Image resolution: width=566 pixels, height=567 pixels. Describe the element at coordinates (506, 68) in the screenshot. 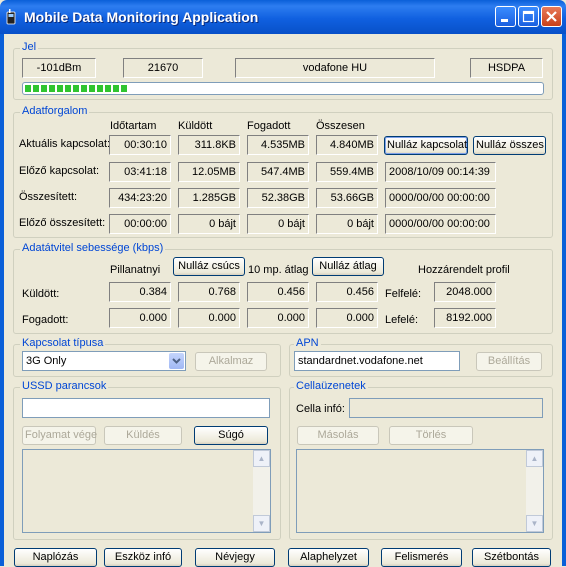

I see `network-type: HSDPA` at that location.